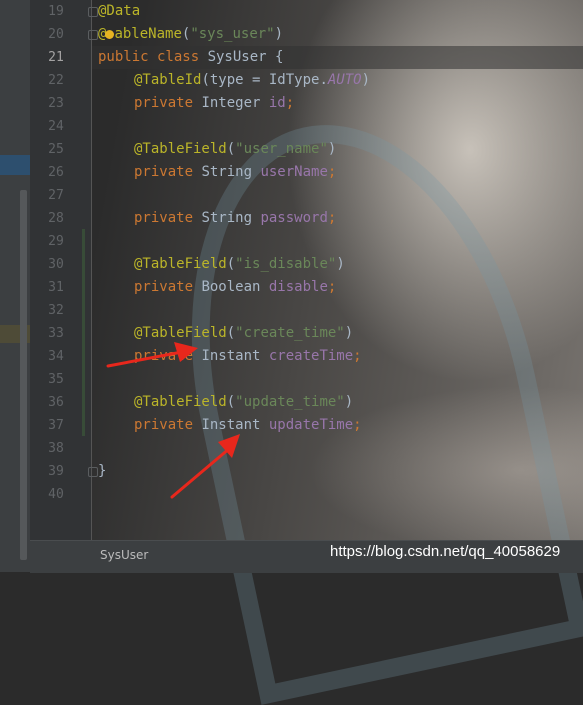 This screenshot has width=583, height=705. Describe the element at coordinates (186, 352) in the screenshot. I see `arrow-head-icon` at that location.